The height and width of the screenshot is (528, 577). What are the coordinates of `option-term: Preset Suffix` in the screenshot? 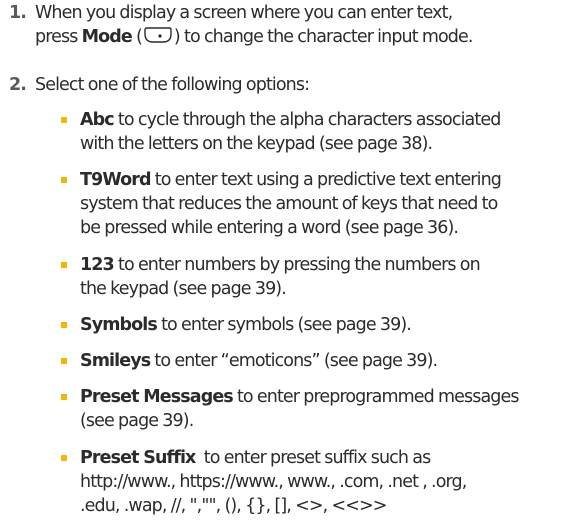 It's located at (138, 458).